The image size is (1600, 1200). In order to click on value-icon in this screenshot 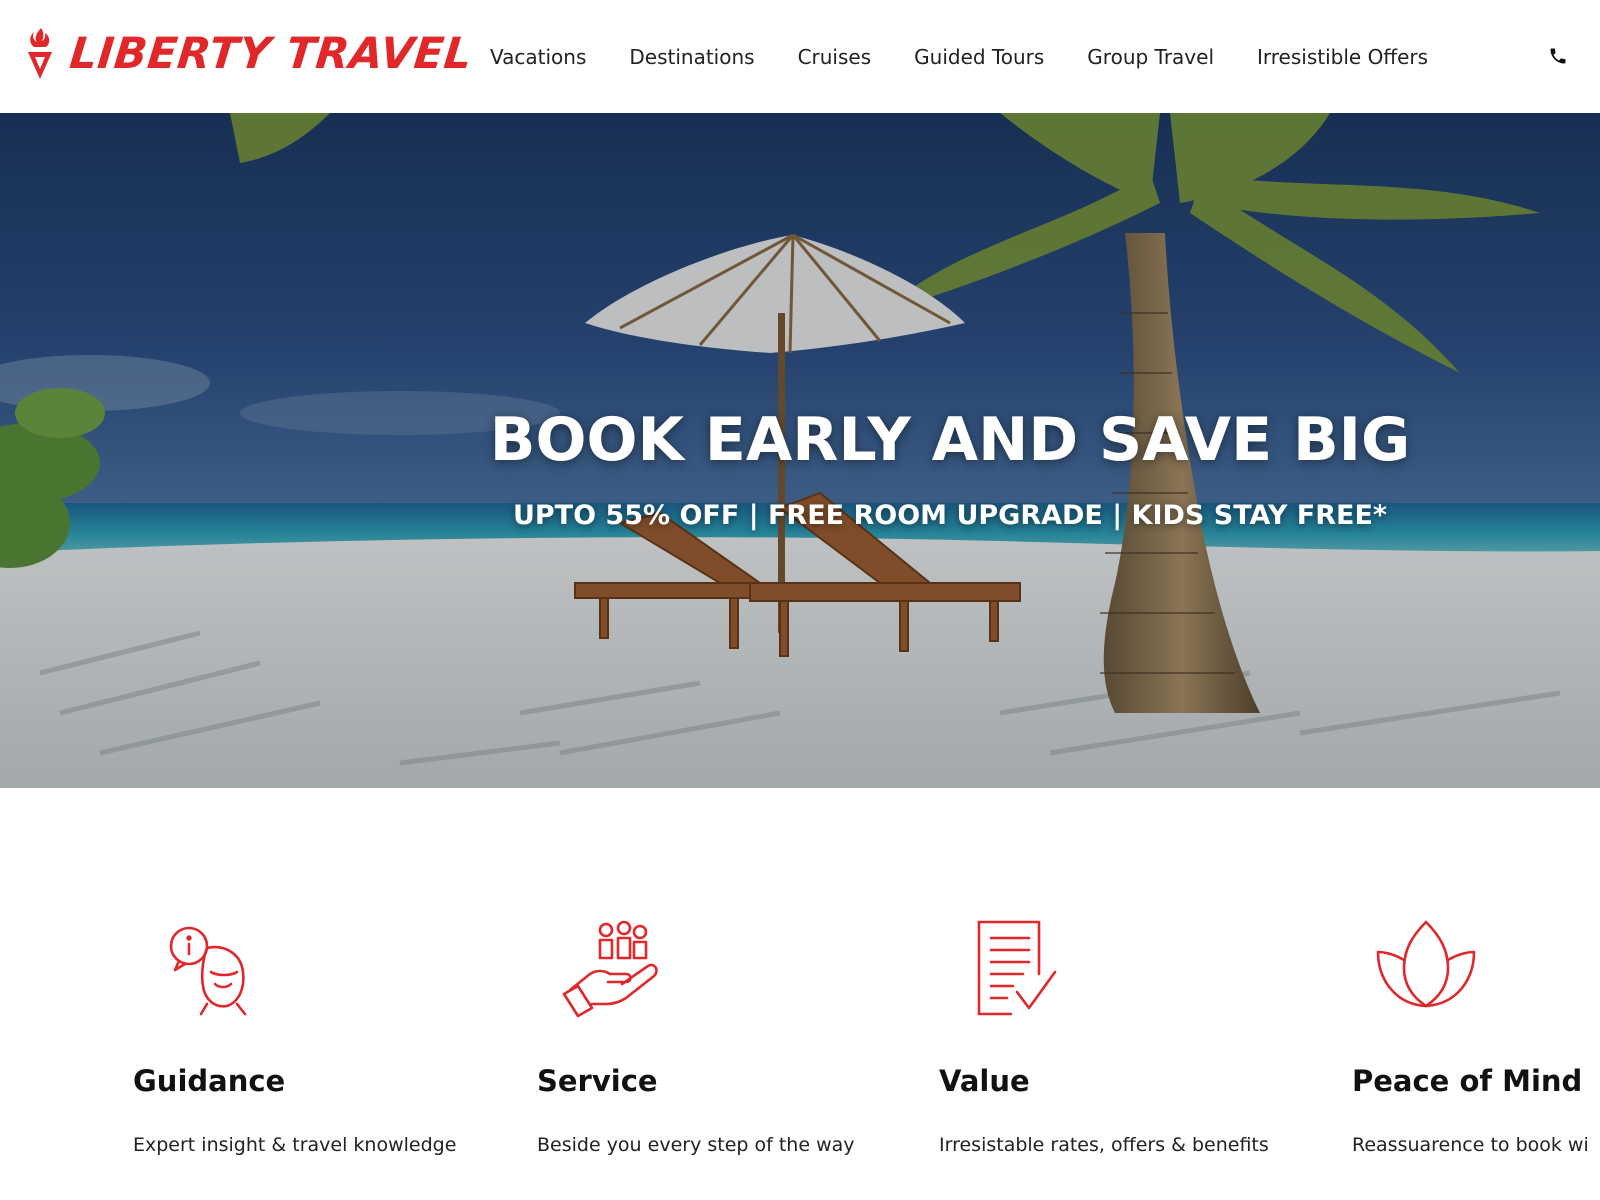, I will do `click(1017, 968)`.